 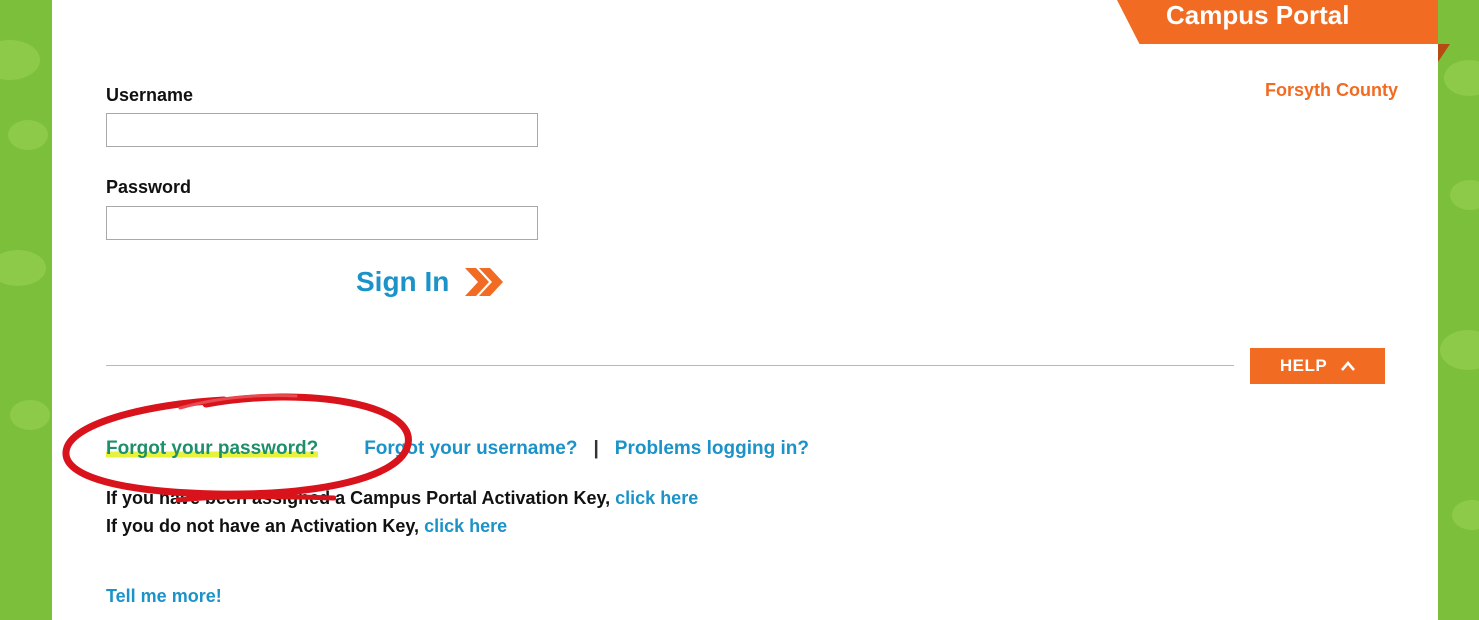 I want to click on problems-logging-in-link: Problems logging in?, so click(x=712, y=449).